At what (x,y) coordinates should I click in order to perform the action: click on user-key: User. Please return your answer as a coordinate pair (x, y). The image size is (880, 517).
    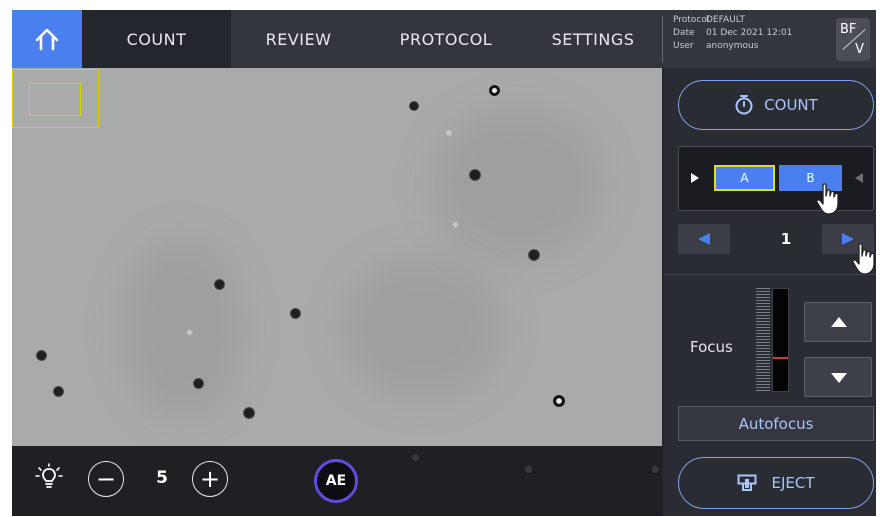
    Looking at the image, I should click on (683, 46).